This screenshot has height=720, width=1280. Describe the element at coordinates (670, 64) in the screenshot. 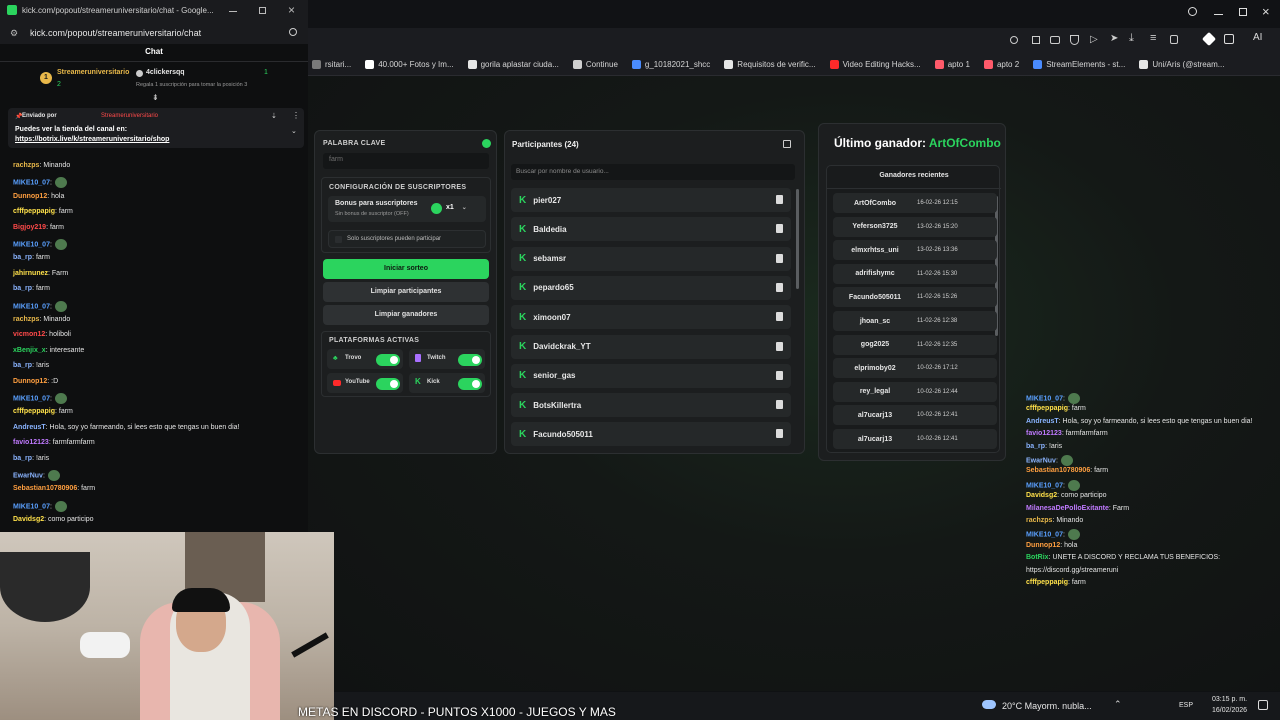

I see `bookmark-item: g_10182021_shcc` at that location.